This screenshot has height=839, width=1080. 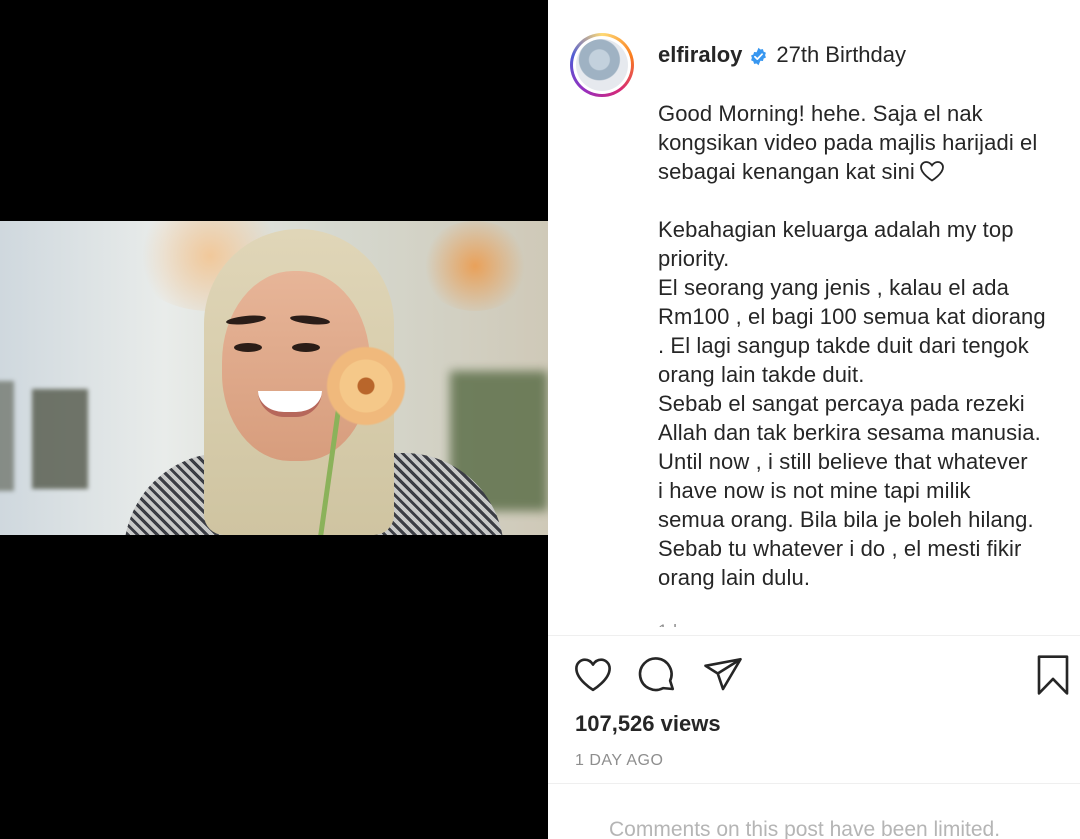 I want to click on view-count: 107,526 views, so click(x=648, y=724).